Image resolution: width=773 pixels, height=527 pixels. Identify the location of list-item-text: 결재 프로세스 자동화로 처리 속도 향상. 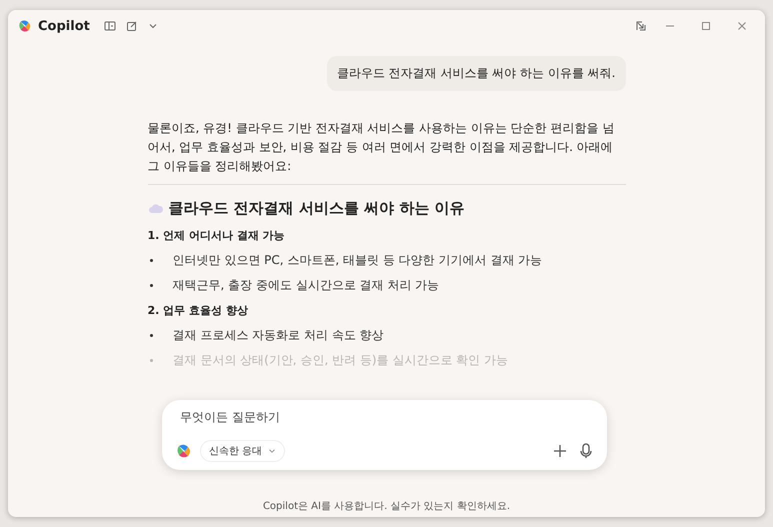
(278, 335).